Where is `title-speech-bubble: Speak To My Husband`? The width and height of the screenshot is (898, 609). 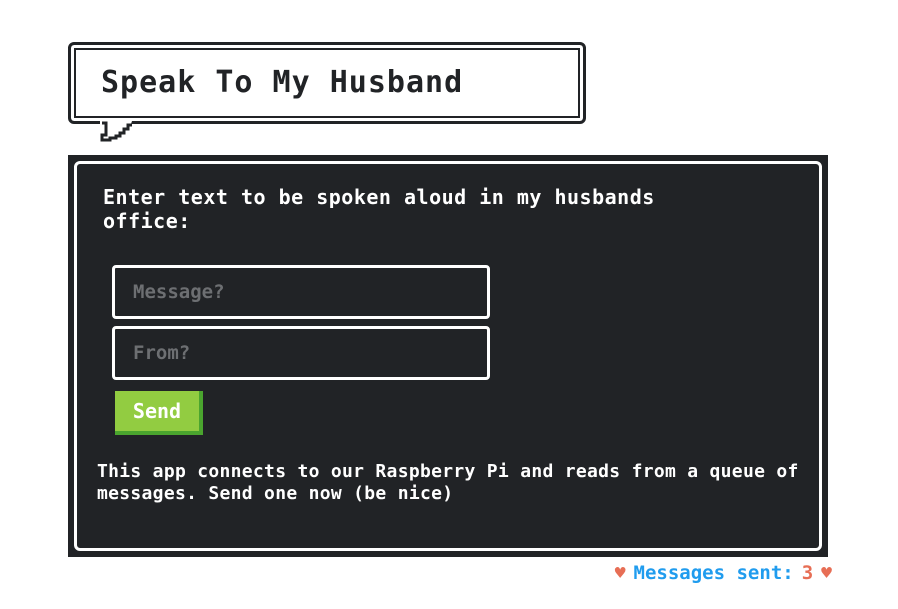
title-speech-bubble: Speak To My Husband is located at coordinates (327, 83).